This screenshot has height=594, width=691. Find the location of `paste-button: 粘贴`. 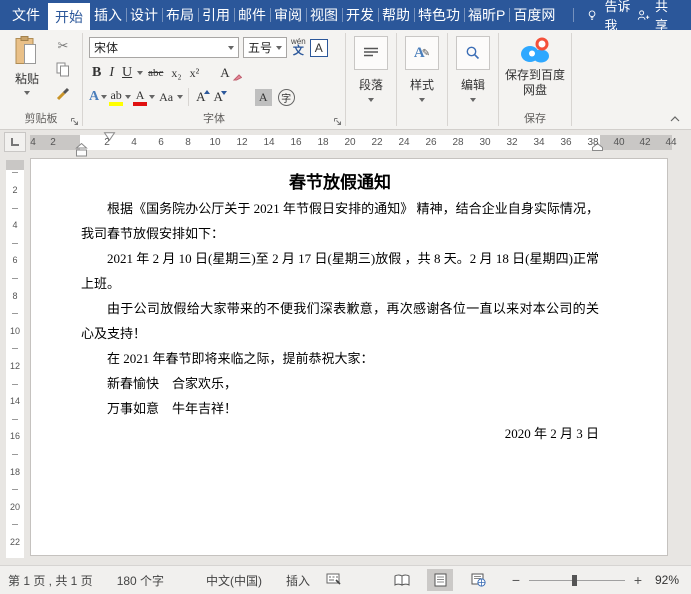

paste-button: 粘贴 is located at coordinates (27, 65).